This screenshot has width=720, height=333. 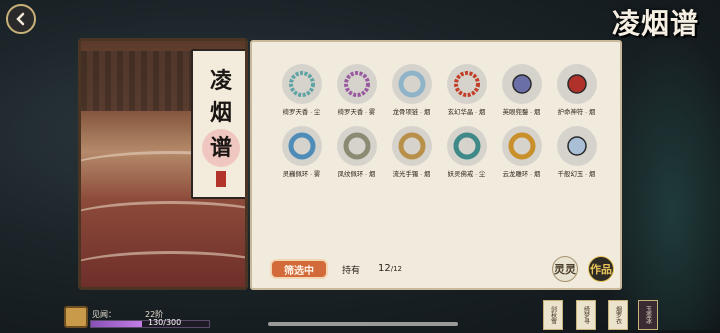 I want to click on collection-item: 龙骨项链 · 烟, so click(x=411, y=90).